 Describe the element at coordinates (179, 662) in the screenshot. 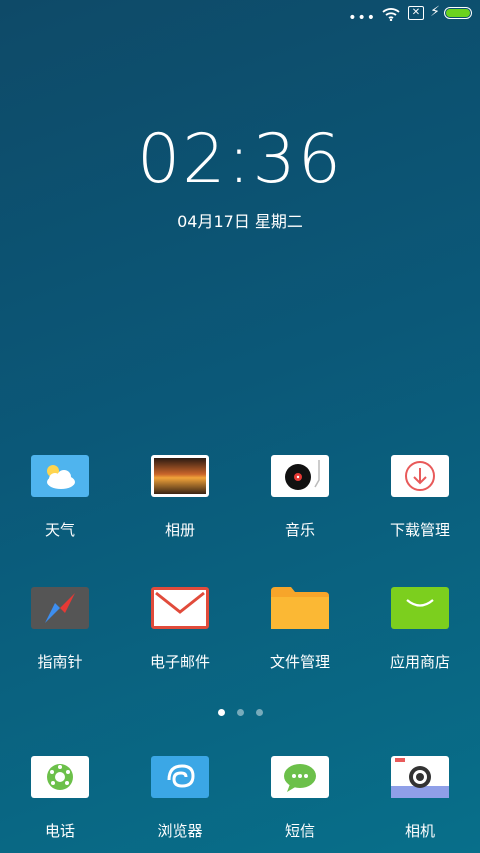

I see `app-label: 电子邮件` at that location.